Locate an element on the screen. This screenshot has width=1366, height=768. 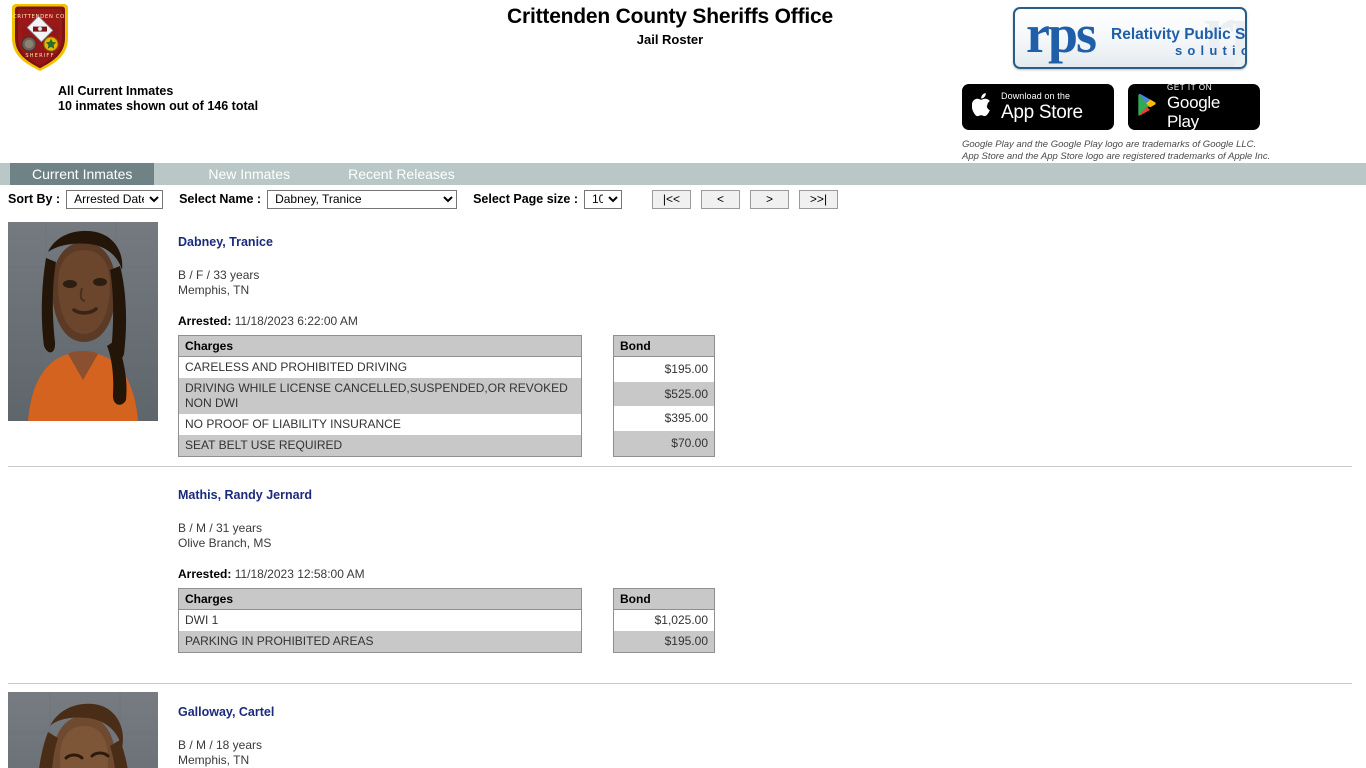
charge-description: SEAT BELT USE REQUIRED is located at coordinates (380, 446).